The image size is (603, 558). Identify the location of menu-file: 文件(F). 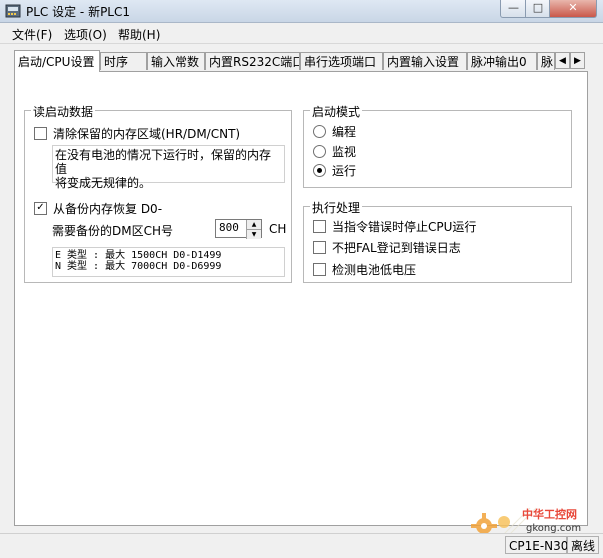
(32, 34).